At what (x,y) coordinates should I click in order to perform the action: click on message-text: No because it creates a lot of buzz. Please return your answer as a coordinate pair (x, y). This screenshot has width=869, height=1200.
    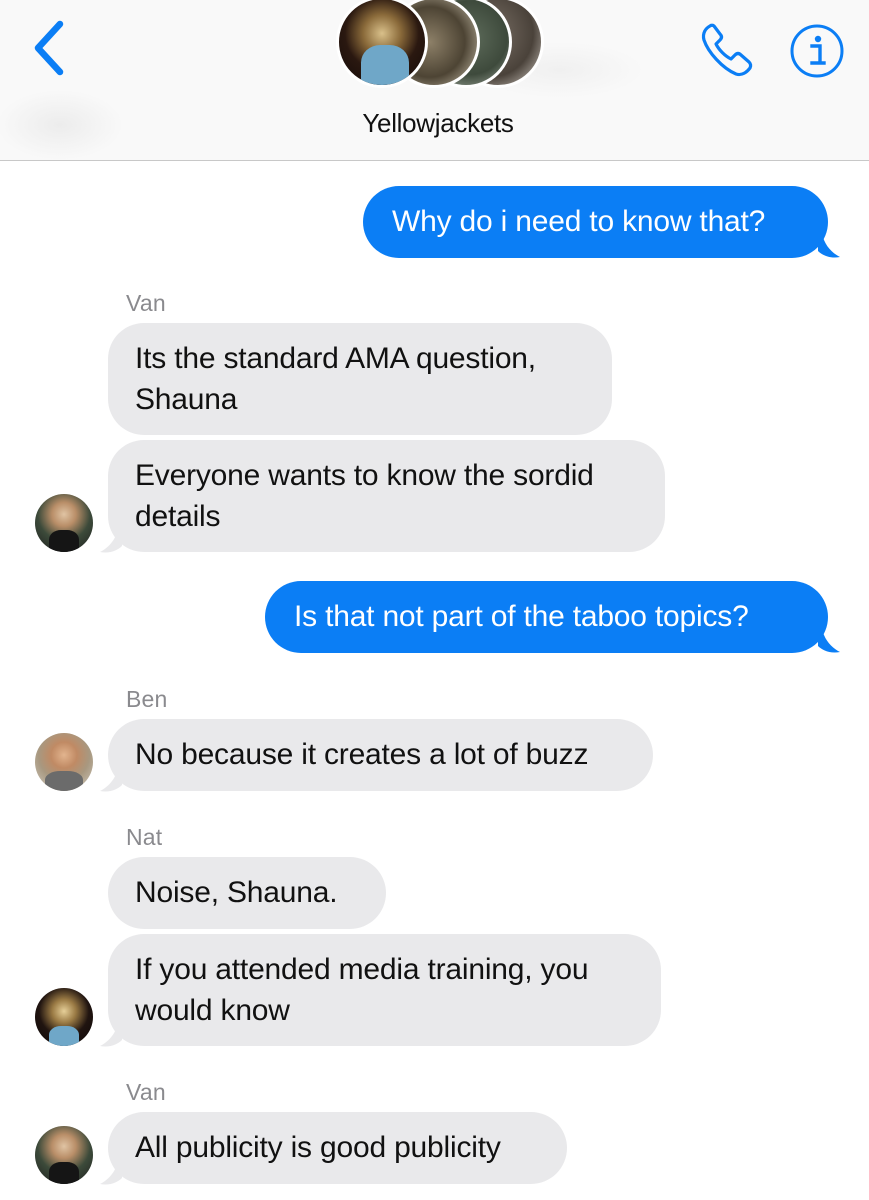
    Looking at the image, I should click on (362, 754).